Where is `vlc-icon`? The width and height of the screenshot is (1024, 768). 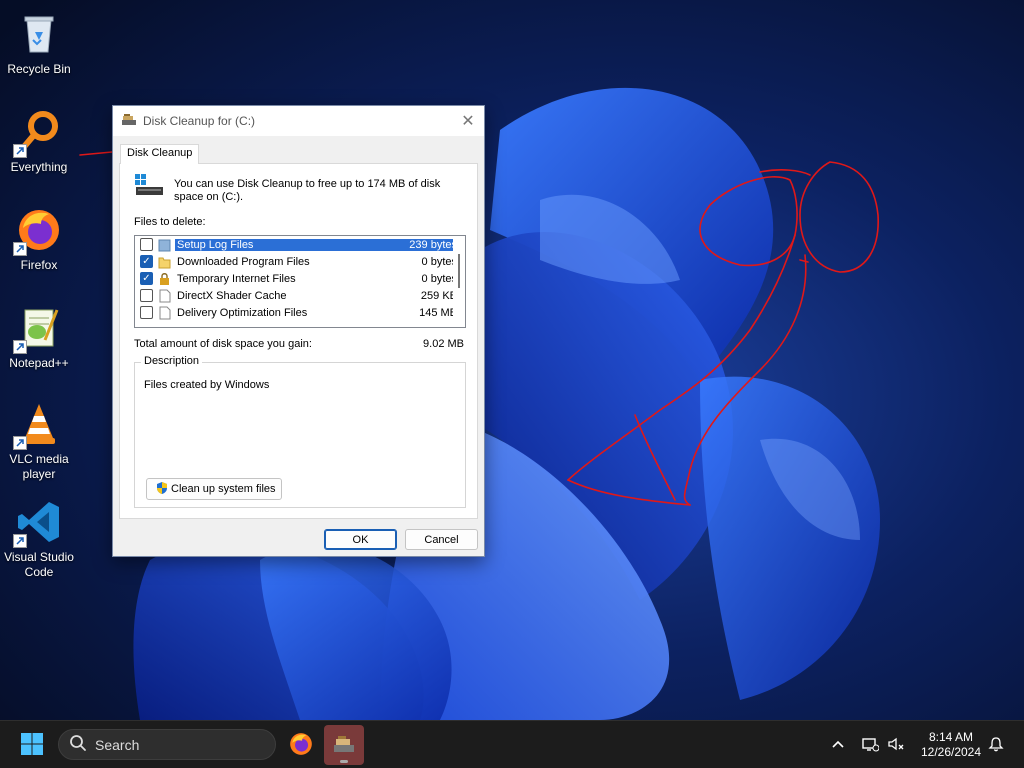 vlc-icon is located at coordinates (38, 425).